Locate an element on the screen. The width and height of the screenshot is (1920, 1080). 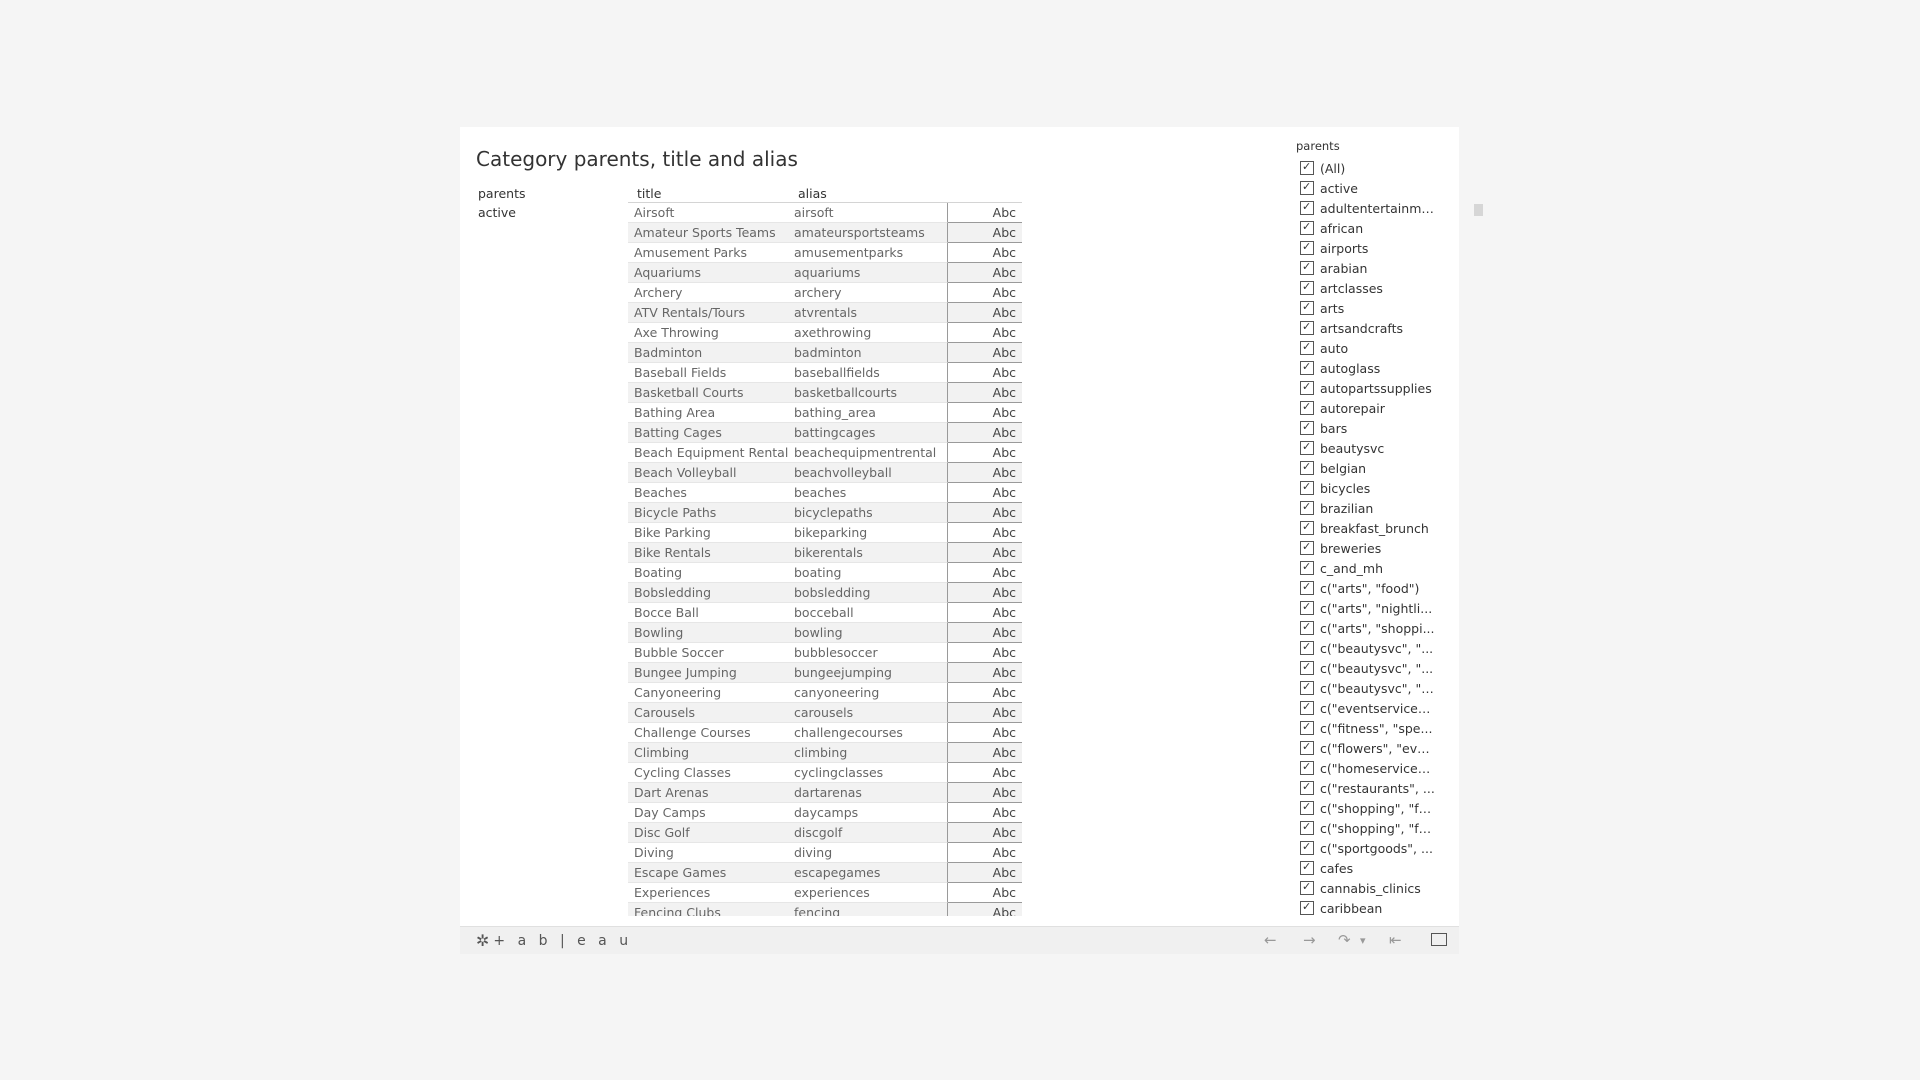
tableau-logo: ✲ + a b | e a u is located at coordinates (554, 940).